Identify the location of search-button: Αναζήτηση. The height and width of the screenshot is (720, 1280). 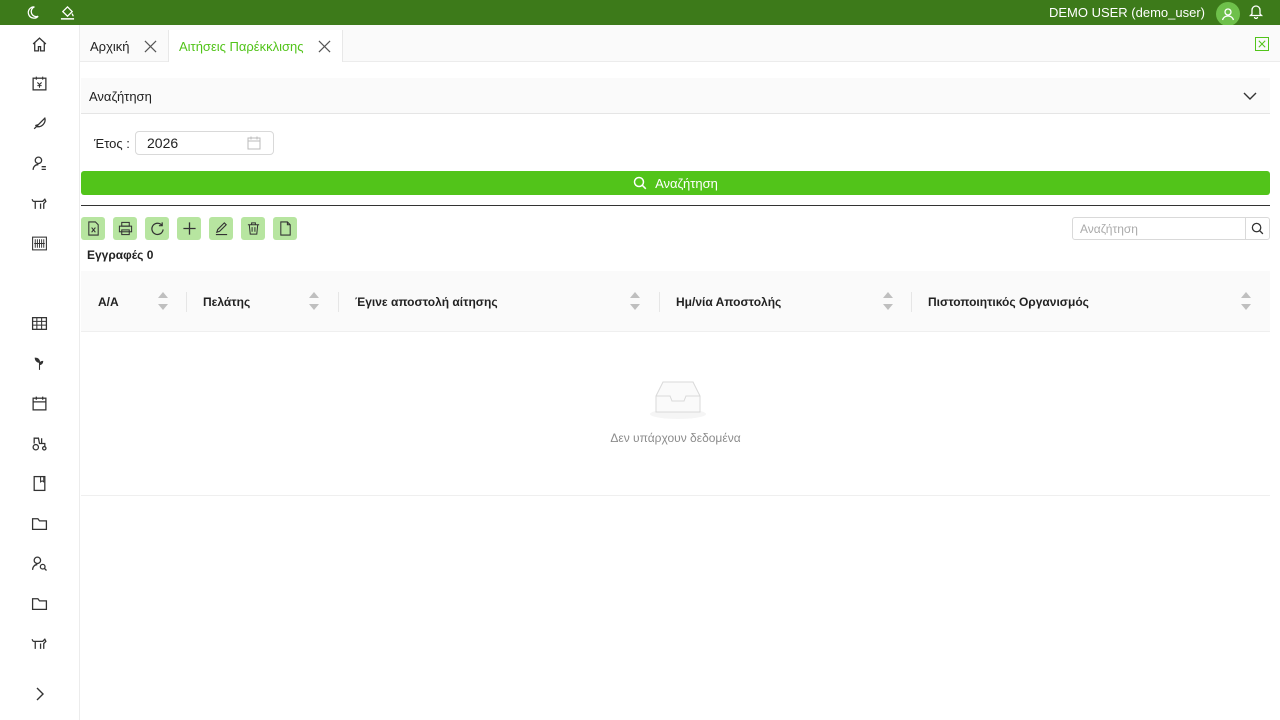
(675, 183).